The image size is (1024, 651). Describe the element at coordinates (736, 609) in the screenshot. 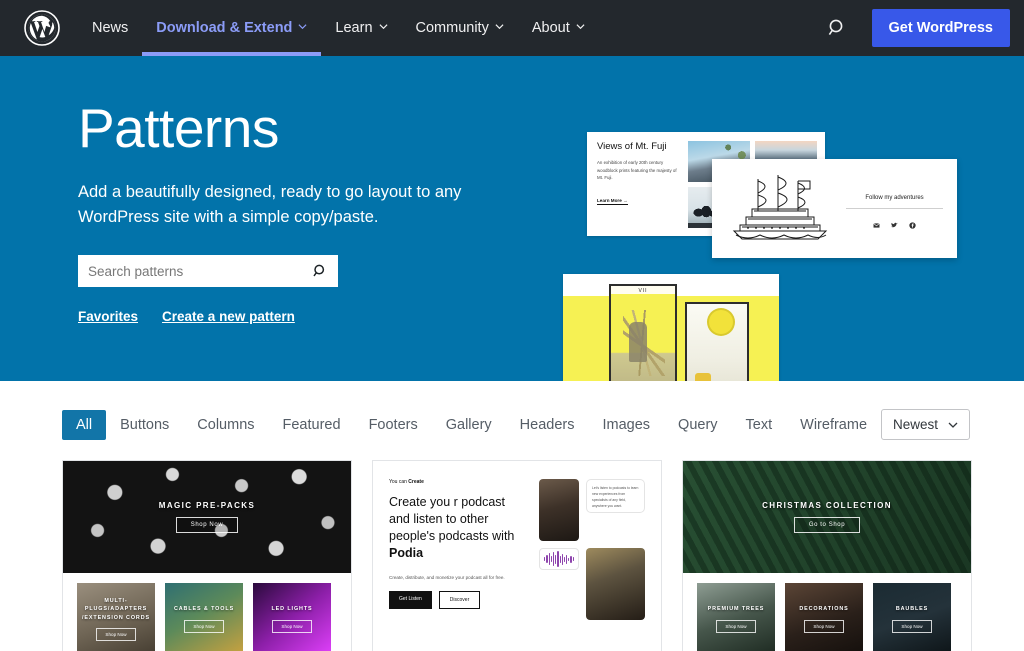

I see `subtile-title: PREMIUM TREES` at that location.